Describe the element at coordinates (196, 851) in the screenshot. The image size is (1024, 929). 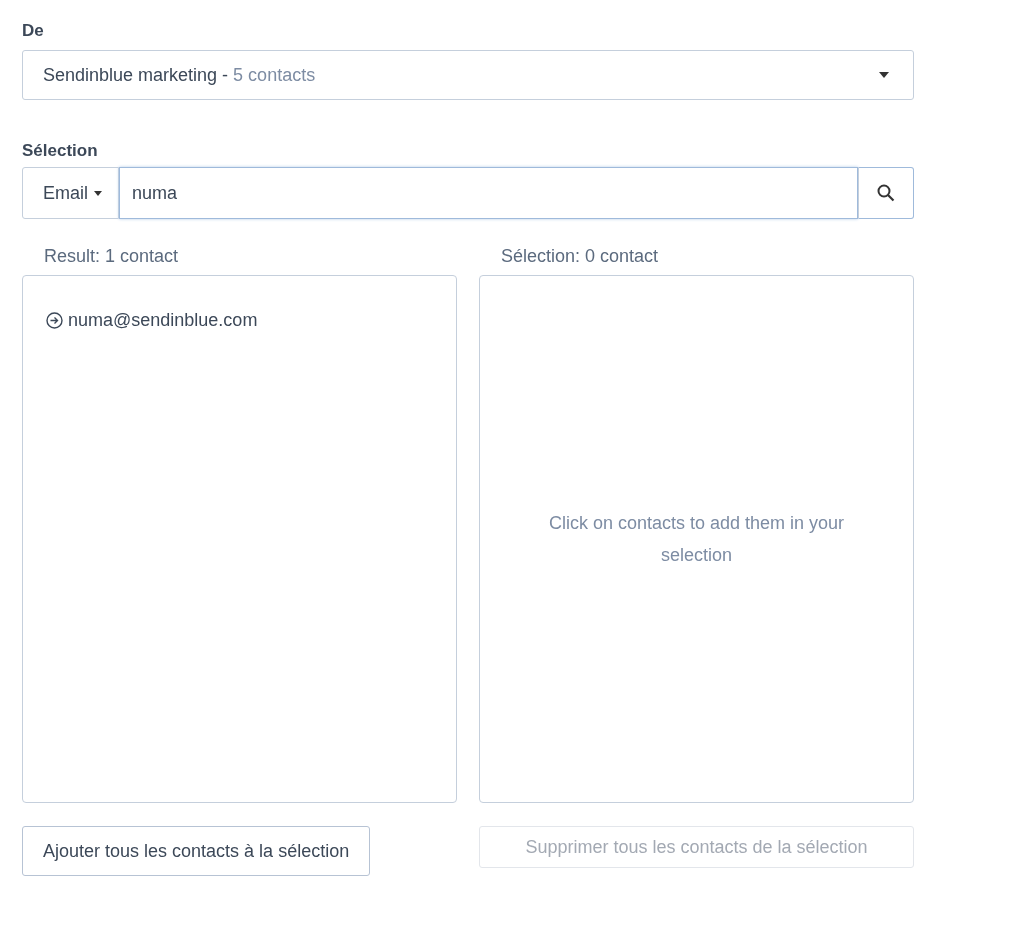
I see `add-all-button: Ajouter tous les contacts à la sélection` at that location.